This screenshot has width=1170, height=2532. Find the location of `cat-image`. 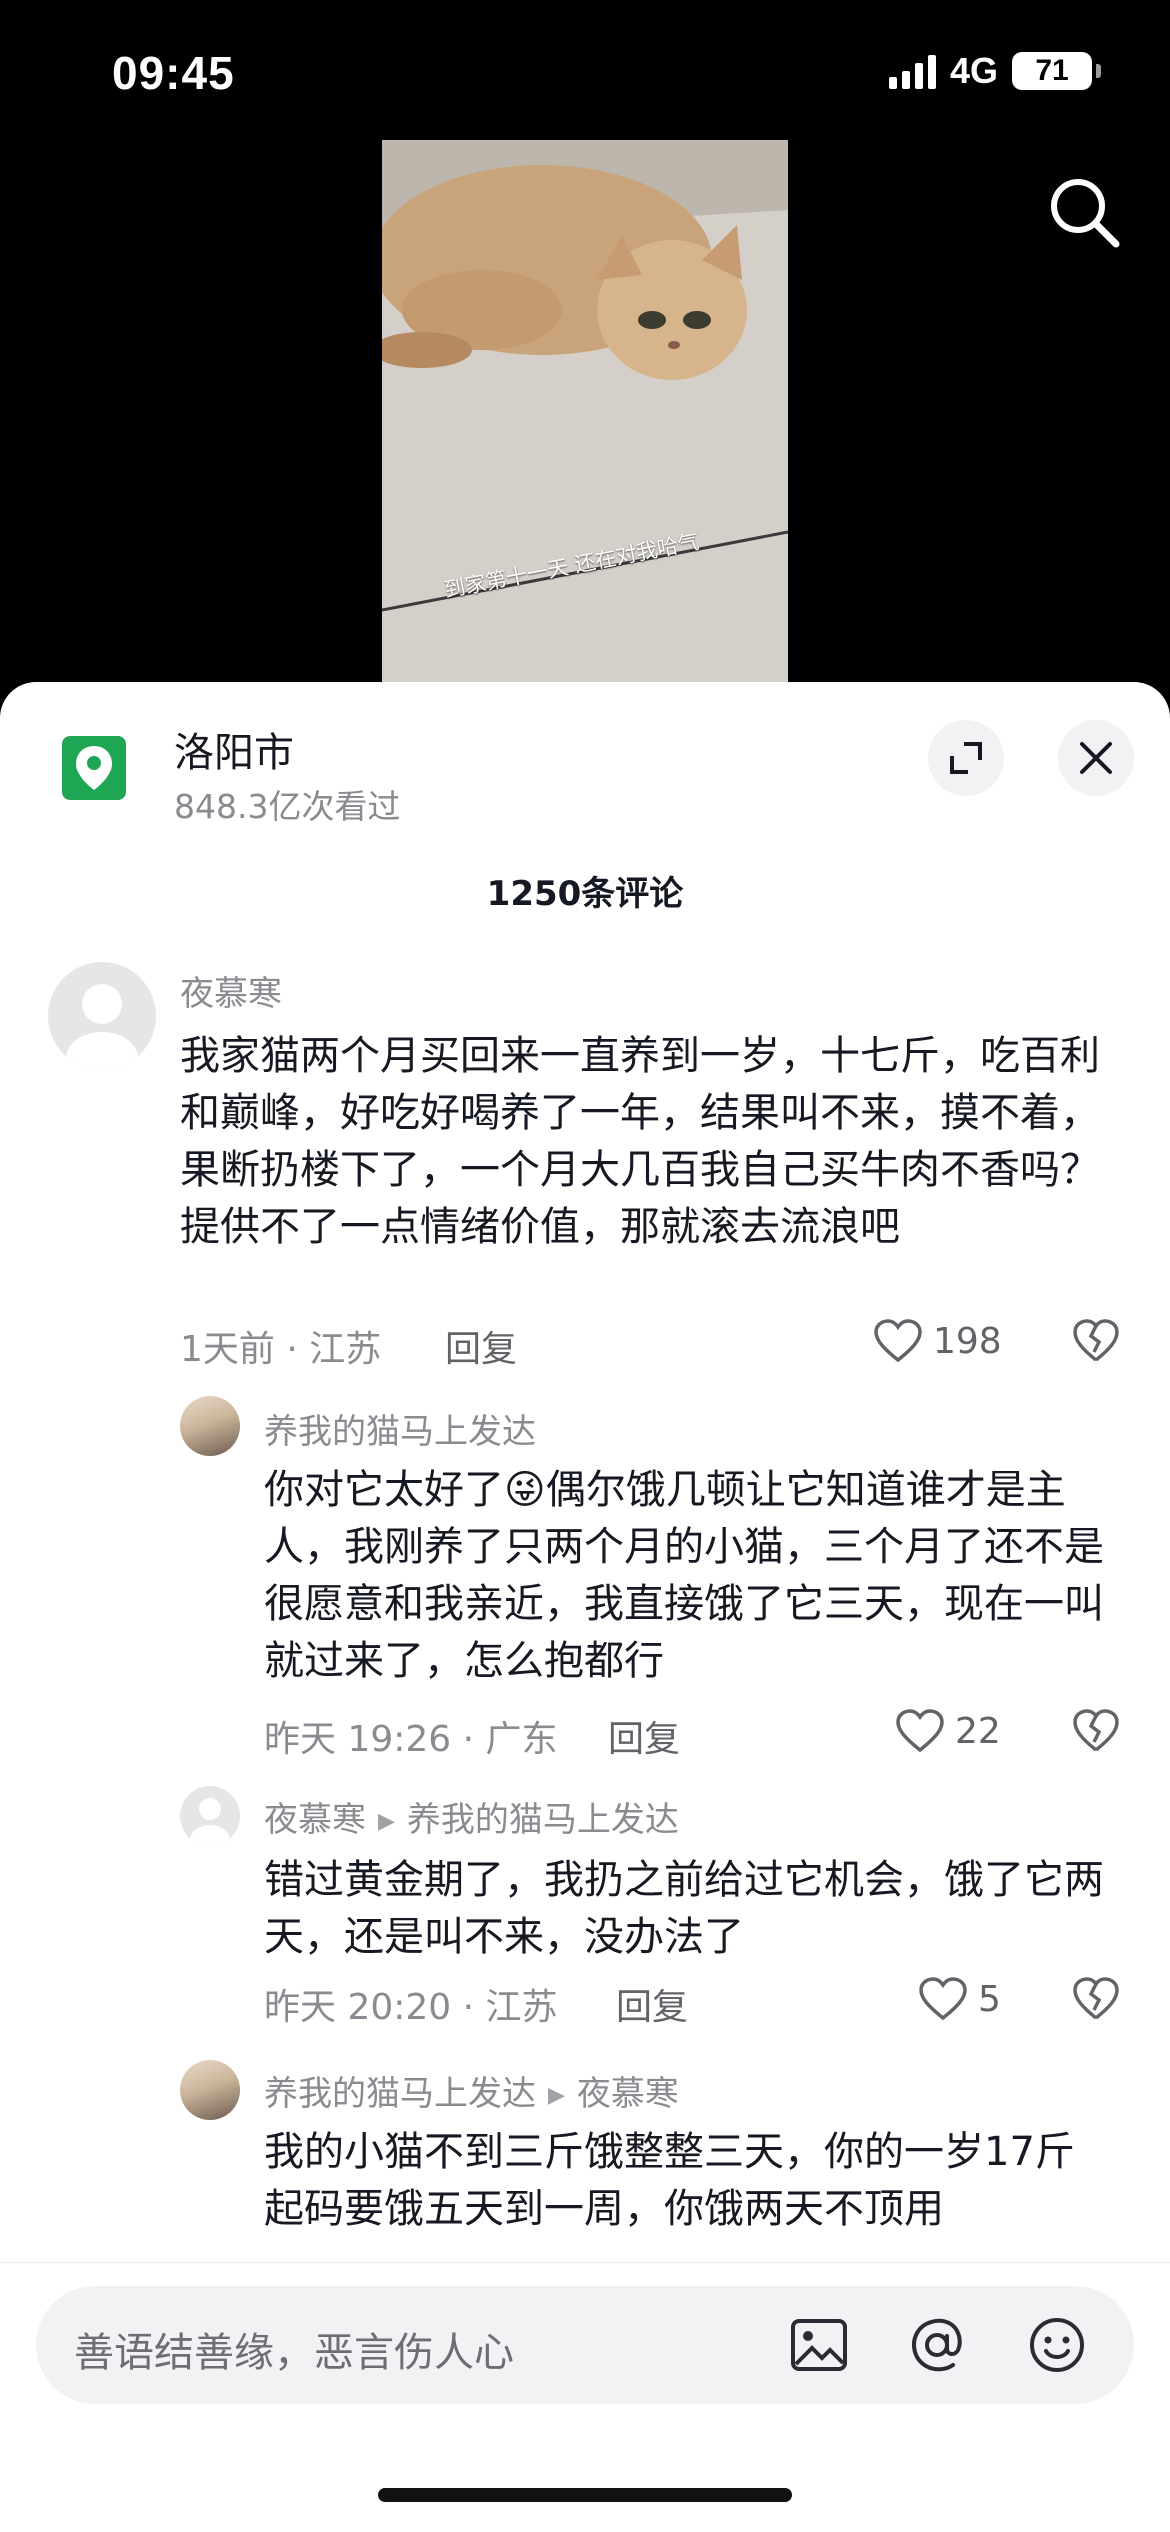

cat-image is located at coordinates (585, 413).